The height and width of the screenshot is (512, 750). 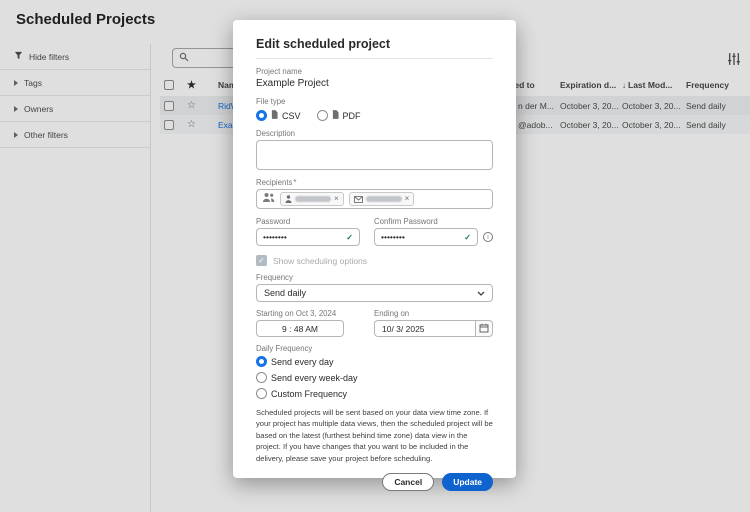 What do you see at coordinates (276, 182) in the screenshot?
I see `recipients-label: Recipients*` at bounding box center [276, 182].